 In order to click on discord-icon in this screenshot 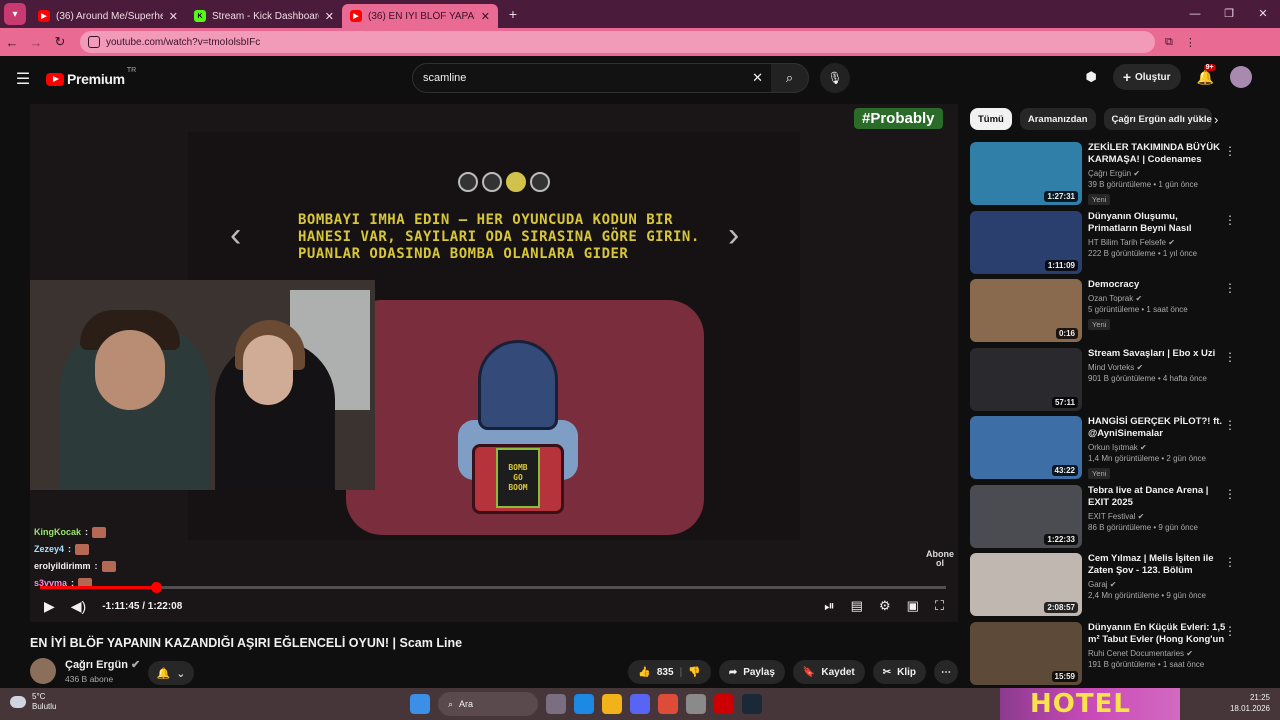, I will do `click(640, 704)`.